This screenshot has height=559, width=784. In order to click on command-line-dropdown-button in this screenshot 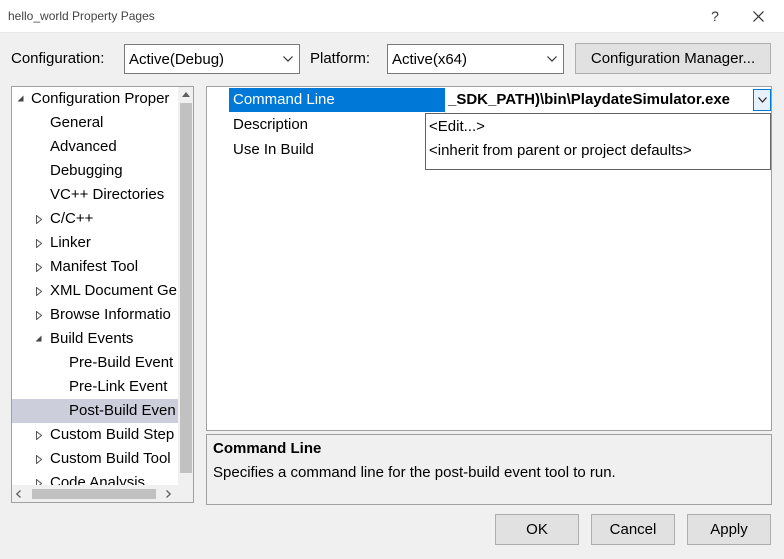, I will do `click(762, 100)`.